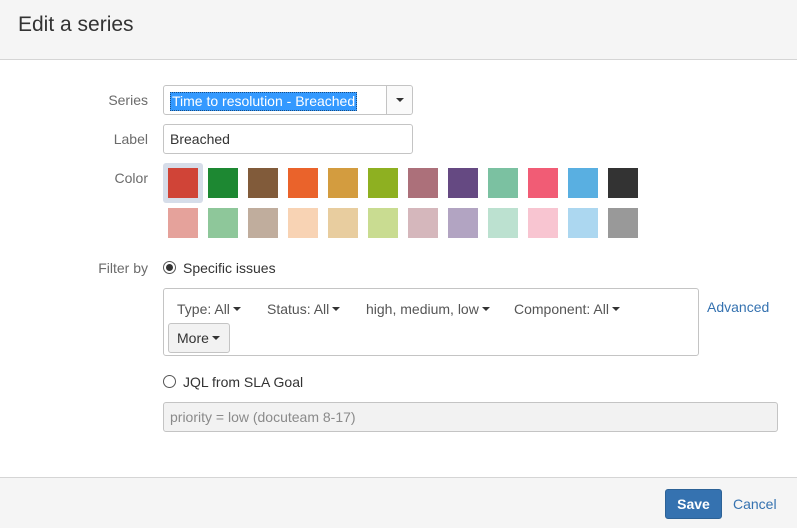 This screenshot has width=797, height=528. Describe the element at coordinates (130, 139) in the screenshot. I see `label-label: Label` at that location.